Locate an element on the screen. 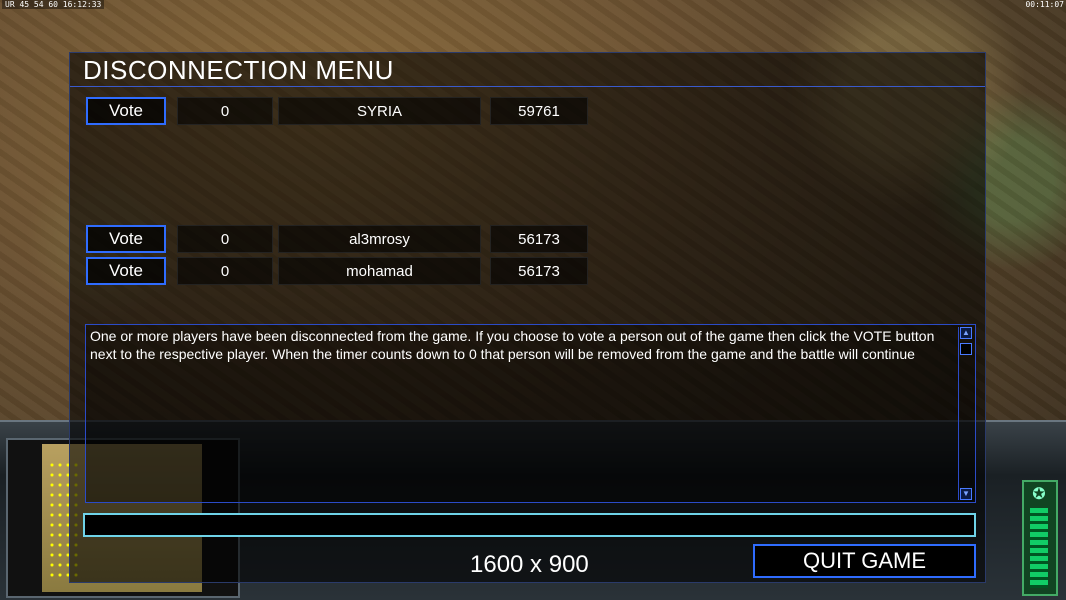  hud-game-timer: 00:11:07 is located at coordinates (1044, 4).